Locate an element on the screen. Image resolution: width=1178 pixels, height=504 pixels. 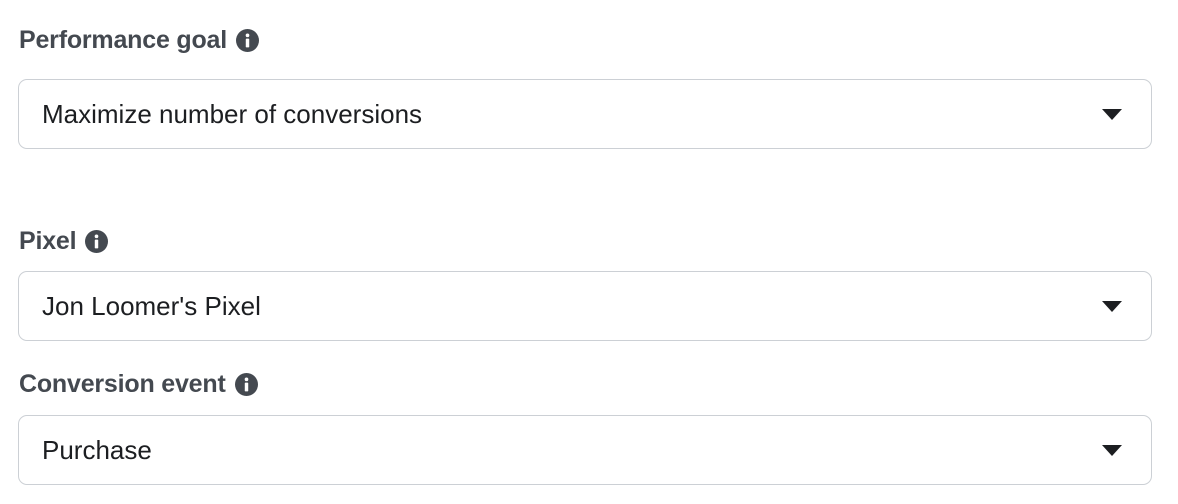
conversion-event-label: Conversion event is located at coordinates (122, 384).